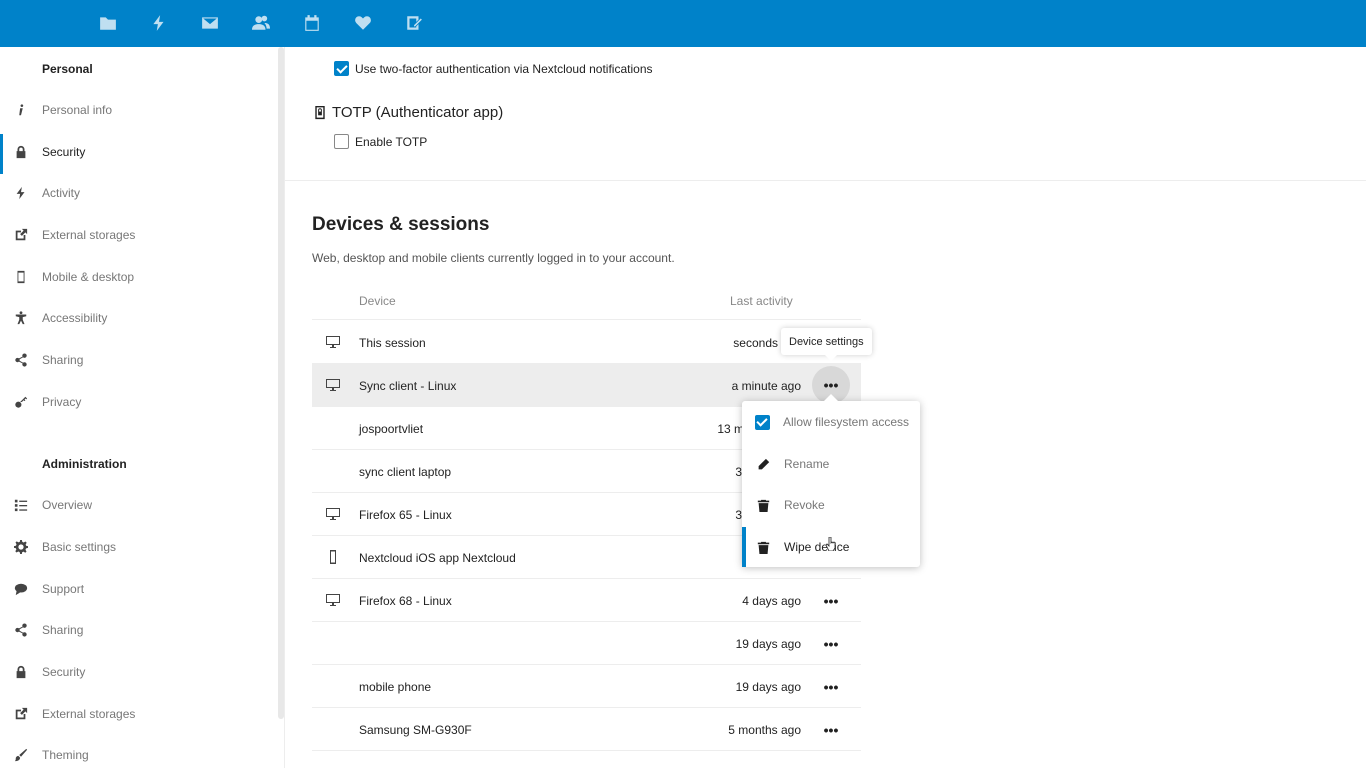 The image size is (1366, 768). What do you see at coordinates (405, 601) in the screenshot?
I see `device-name: Firefox 68 - Linux` at bounding box center [405, 601].